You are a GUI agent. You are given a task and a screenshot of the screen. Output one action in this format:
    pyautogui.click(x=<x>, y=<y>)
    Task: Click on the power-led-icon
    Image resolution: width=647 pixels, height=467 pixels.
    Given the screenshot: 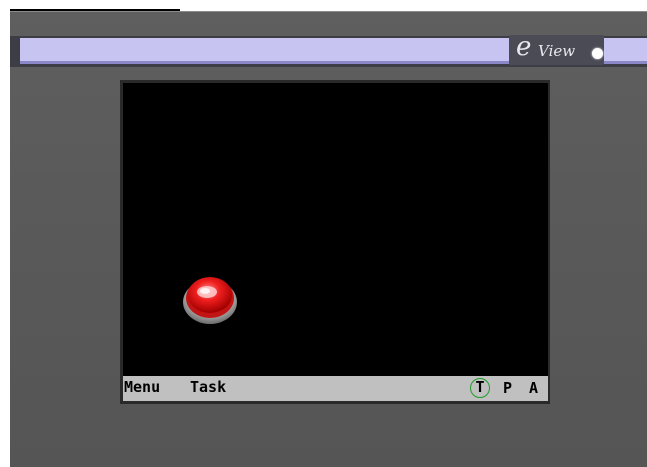 What is the action you would take?
    pyautogui.click(x=597, y=53)
    